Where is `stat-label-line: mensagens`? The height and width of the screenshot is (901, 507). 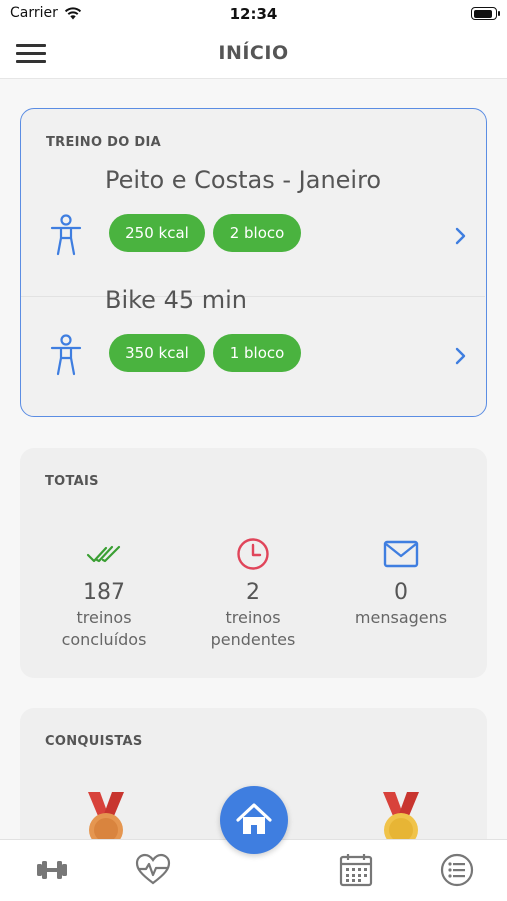 stat-label-line: mensagens is located at coordinates (401, 617).